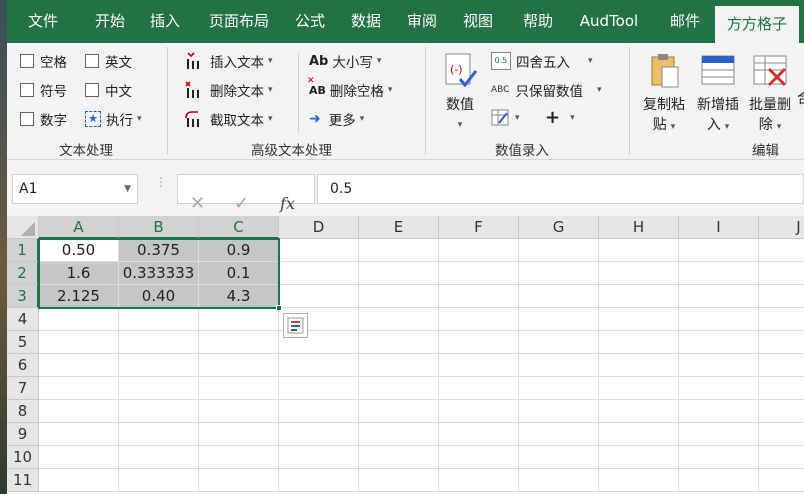 The image size is (804, 494). Describe the element at coordinates (639, 457) in the screenshot. I see `cell-h10` at that location.